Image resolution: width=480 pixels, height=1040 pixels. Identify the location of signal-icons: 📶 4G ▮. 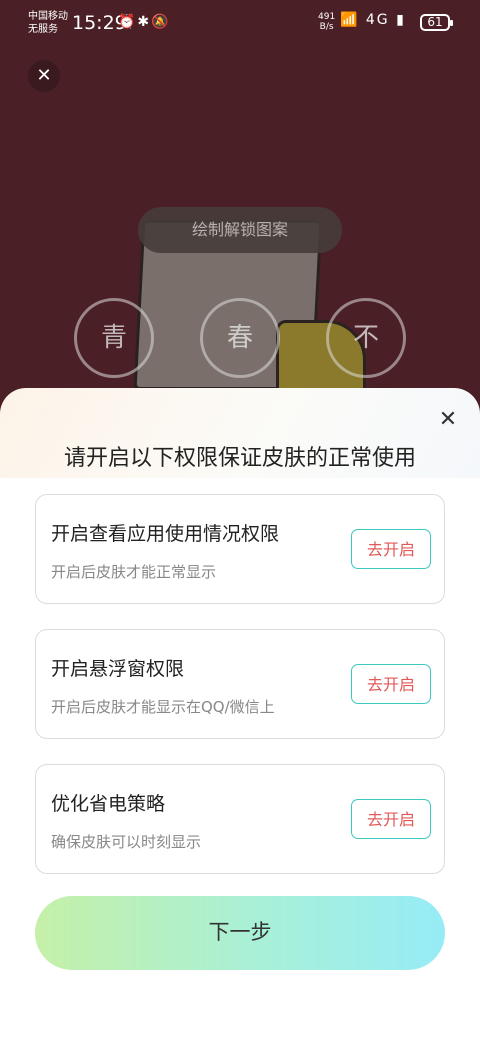
(373, 20).